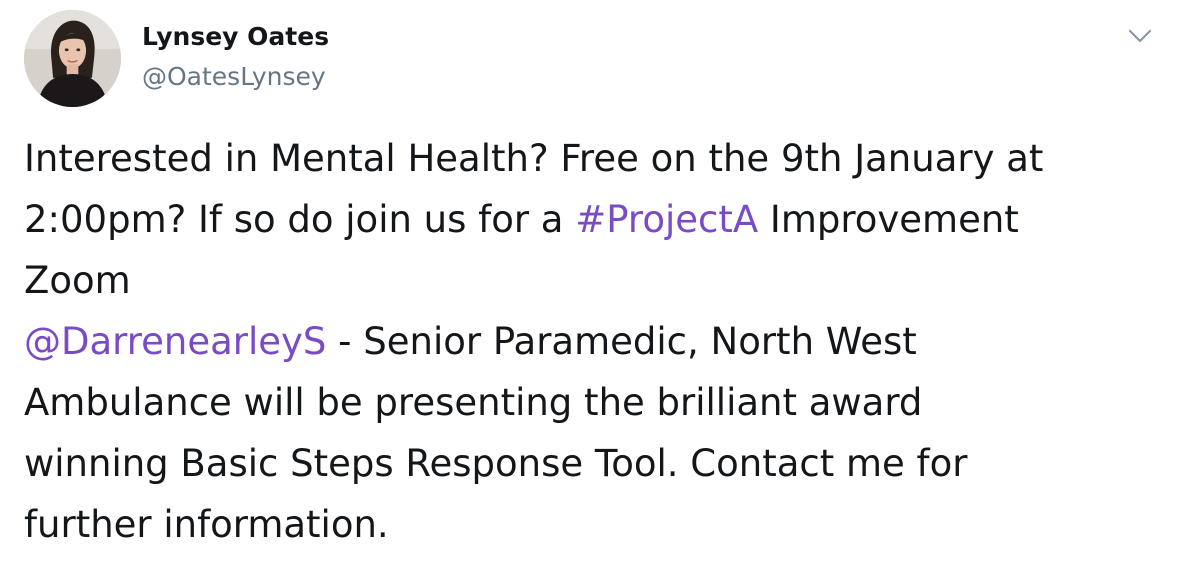 The width and height of the screenshot is (1179, 584). I want to click on mention-link: @DarrenearleyS, so click(175, 341).